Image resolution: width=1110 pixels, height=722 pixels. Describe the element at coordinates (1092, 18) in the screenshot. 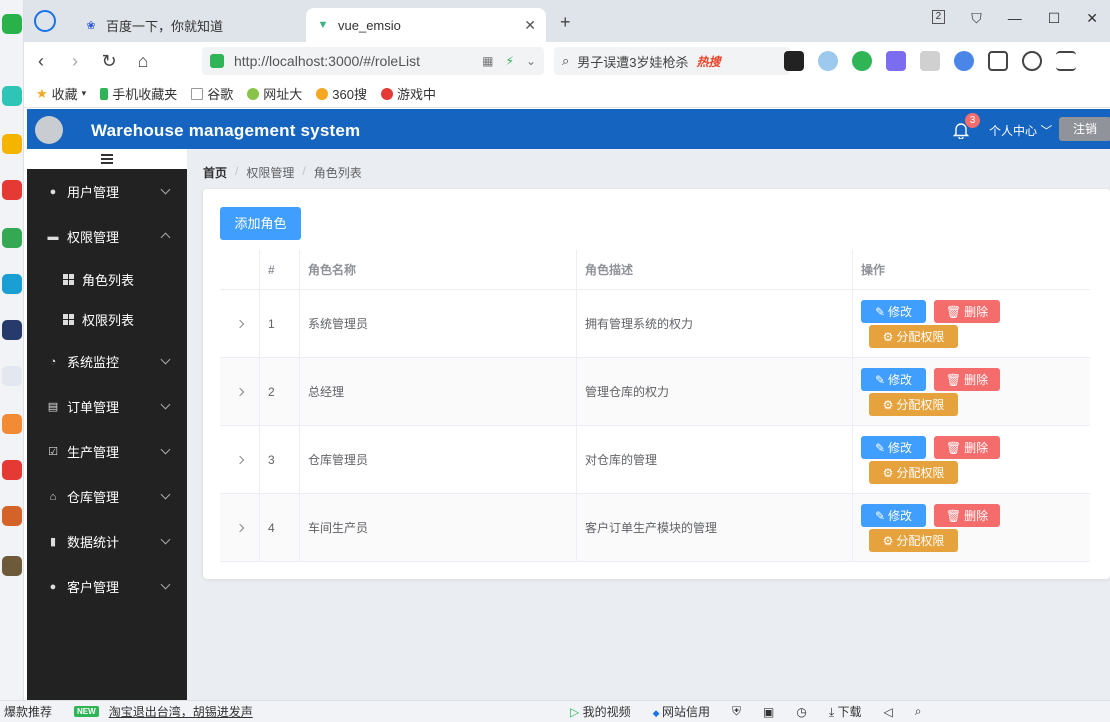

I see `close-window-icon: ✕` at that location.